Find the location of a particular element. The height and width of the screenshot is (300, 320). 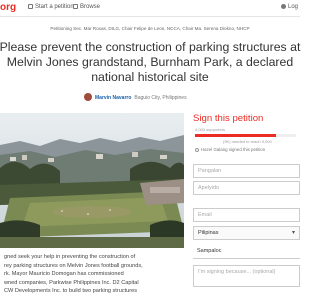

author-location: Baguio City, Philippines is located at coordinates (160, 98).